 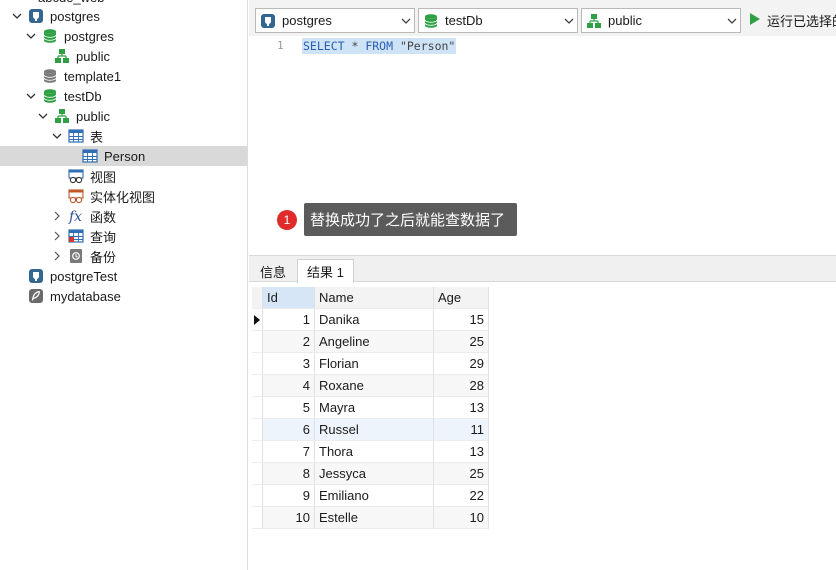 What do you see at coordinates (257, 320) in the screenshot?
I see `current-row-pointer-icon` at bounding box center [257, 320].